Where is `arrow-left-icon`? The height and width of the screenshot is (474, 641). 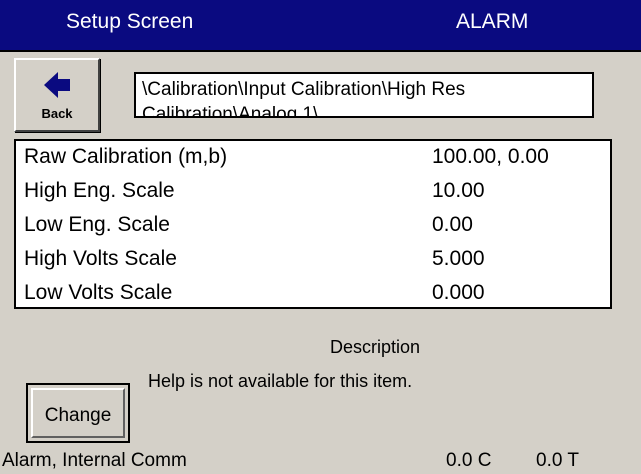
arrow-left-icon is located at coordinates (57, 85).